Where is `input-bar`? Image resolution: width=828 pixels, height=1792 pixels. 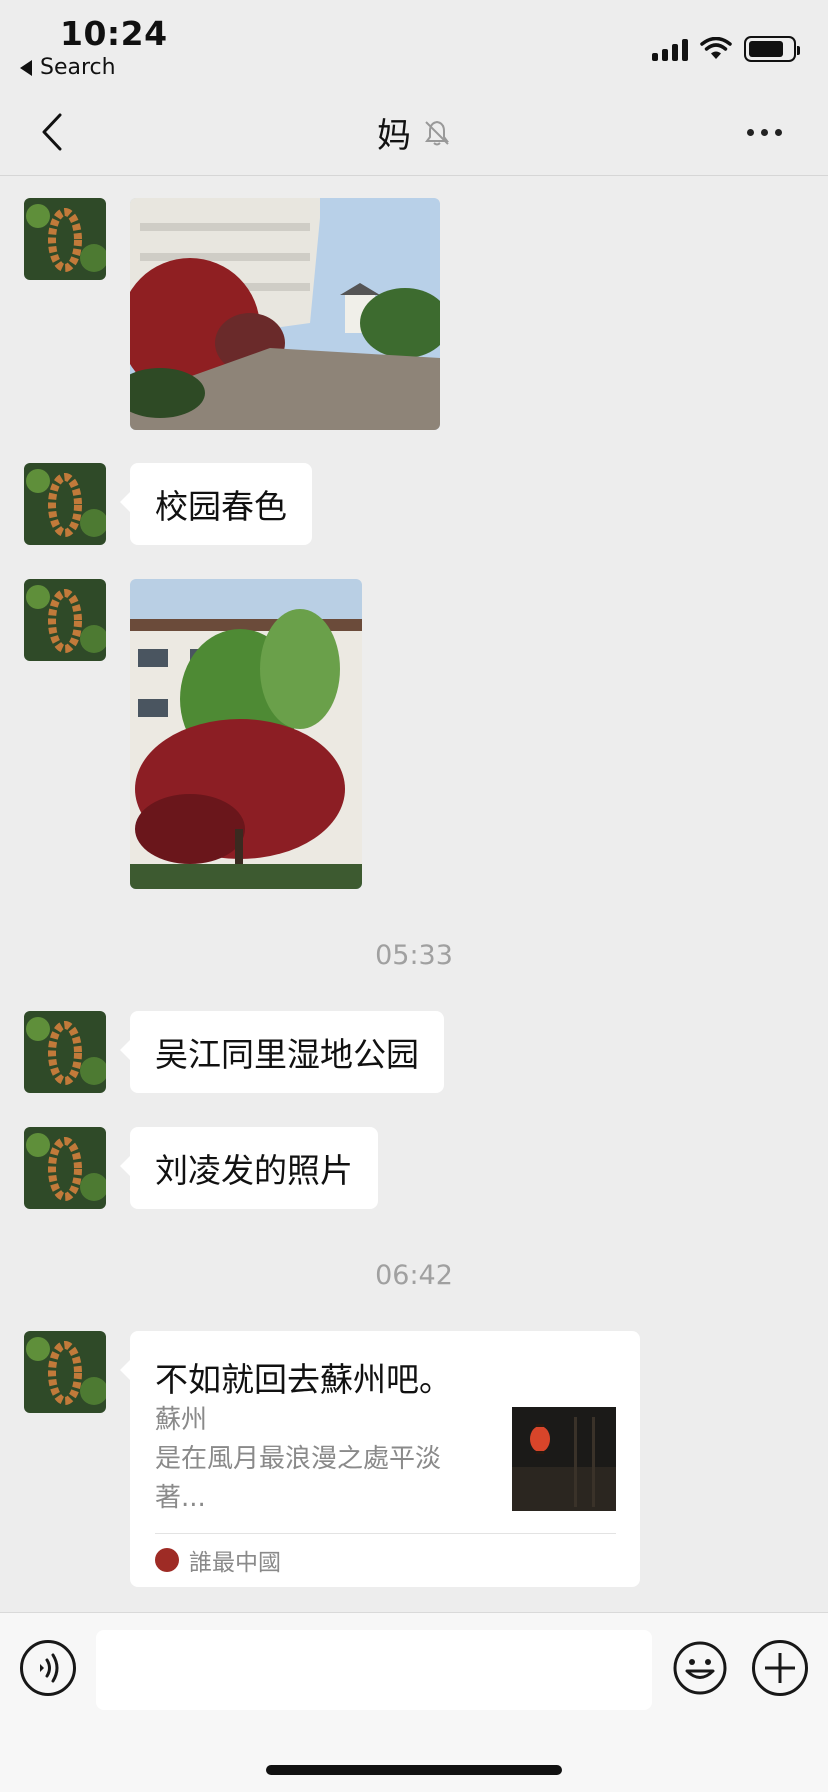 input-bar is located at coordinates (414, 1702).